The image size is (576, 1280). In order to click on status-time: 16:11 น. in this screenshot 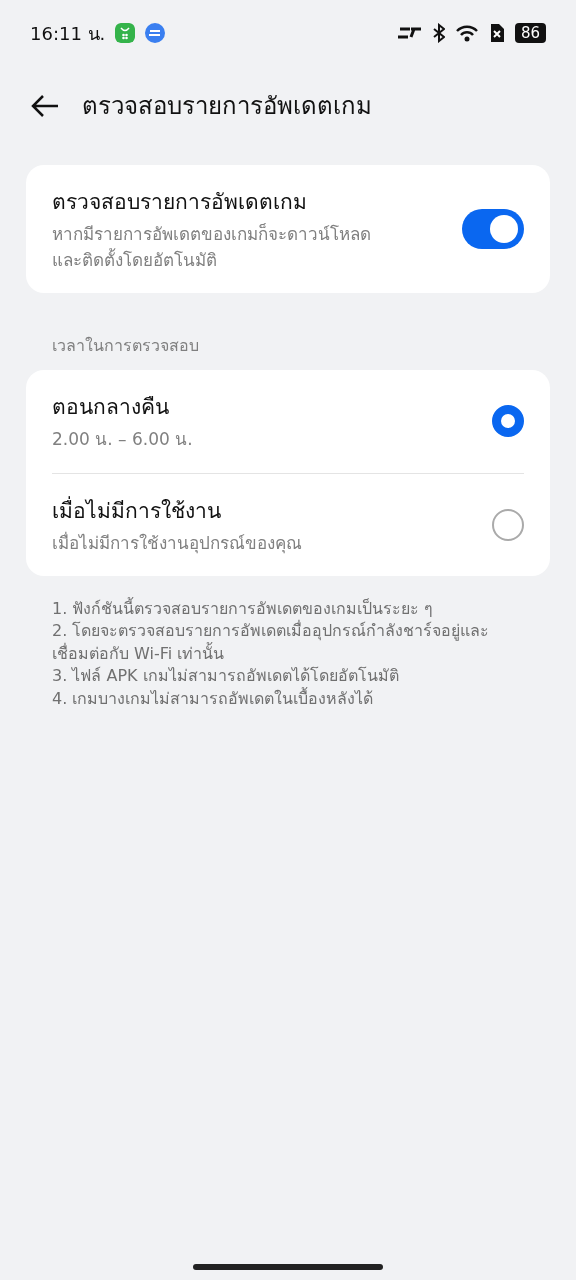, I will do `click(68, 33)`.